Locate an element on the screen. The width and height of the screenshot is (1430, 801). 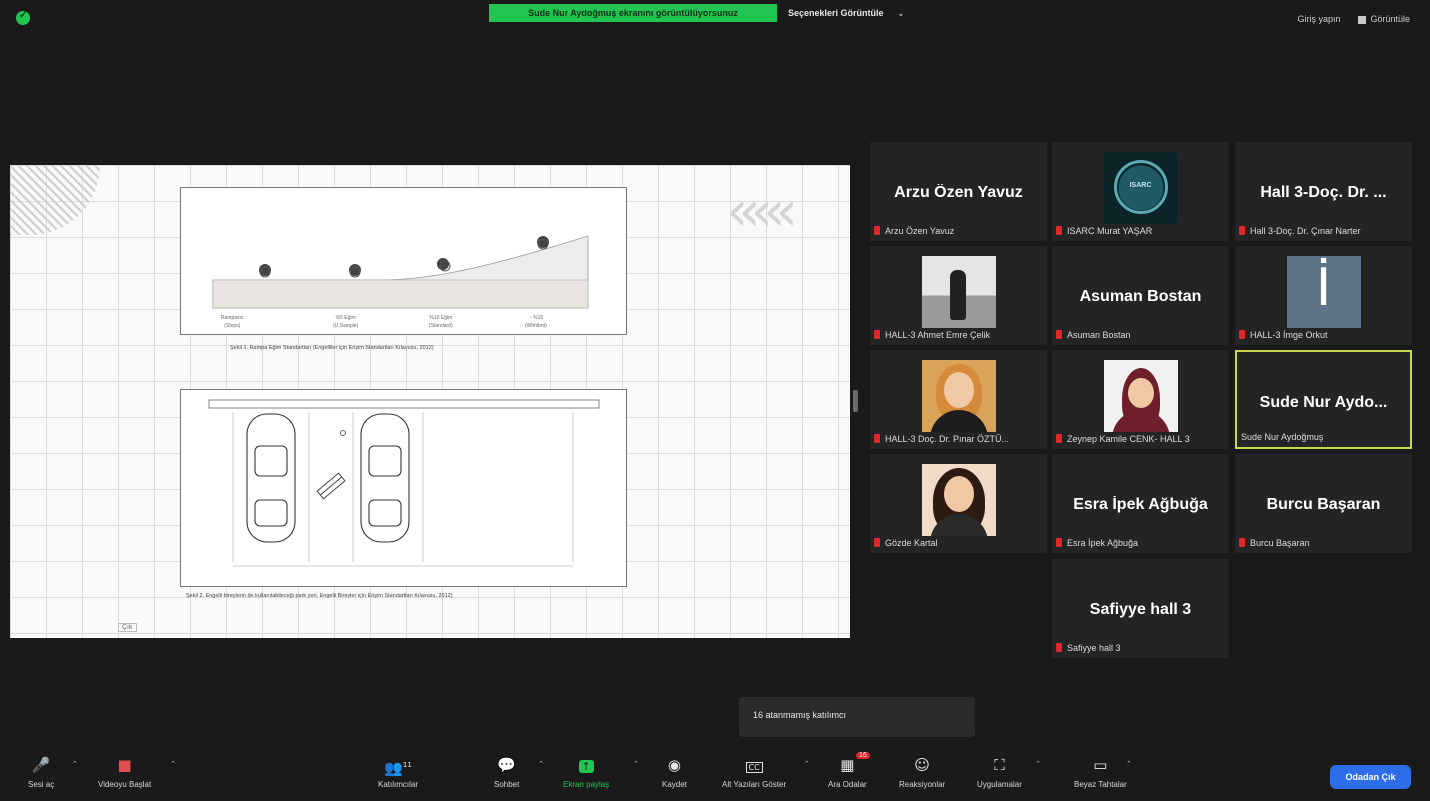
share-screen-button: ↑ Ekran paylaş ⌃ is located at coordinates (601, 772).